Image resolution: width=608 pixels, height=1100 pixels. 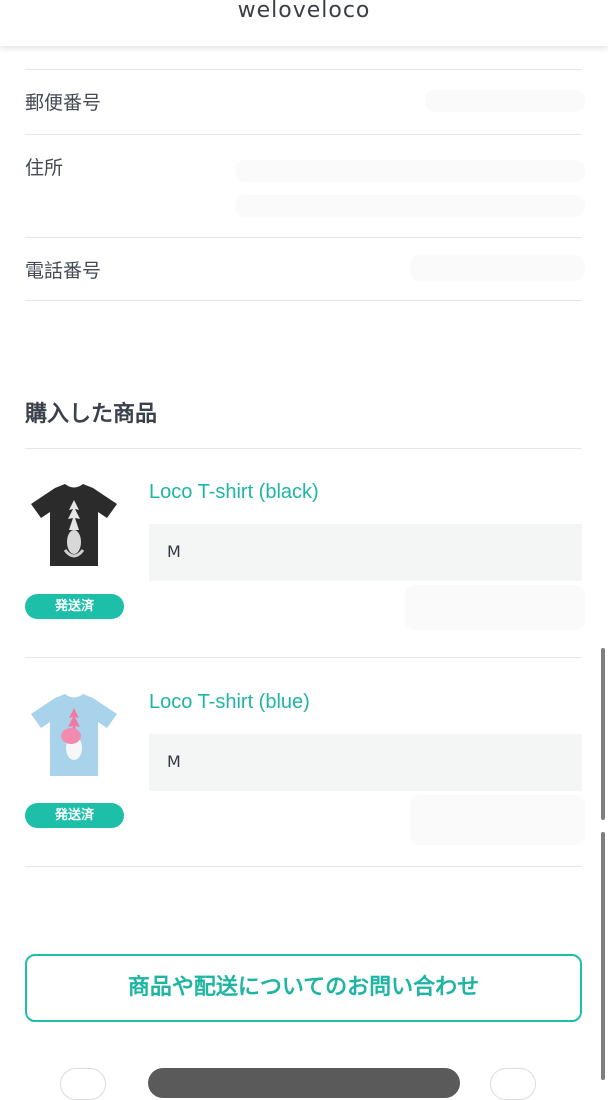 What do you see at coordinates (74, 525) in the screenshot?
I see `product-thumbnail-black-tshirt` at bounding box center [74, 525].